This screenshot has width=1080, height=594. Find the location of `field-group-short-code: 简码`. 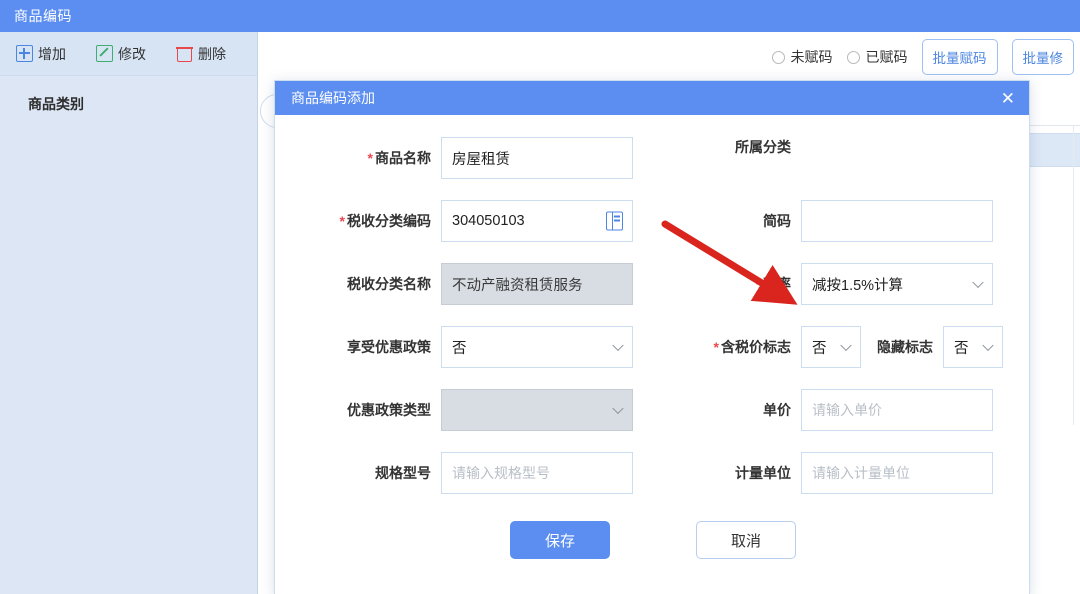

field-group-short-code: 简码 is located at coordinates (839, 221).